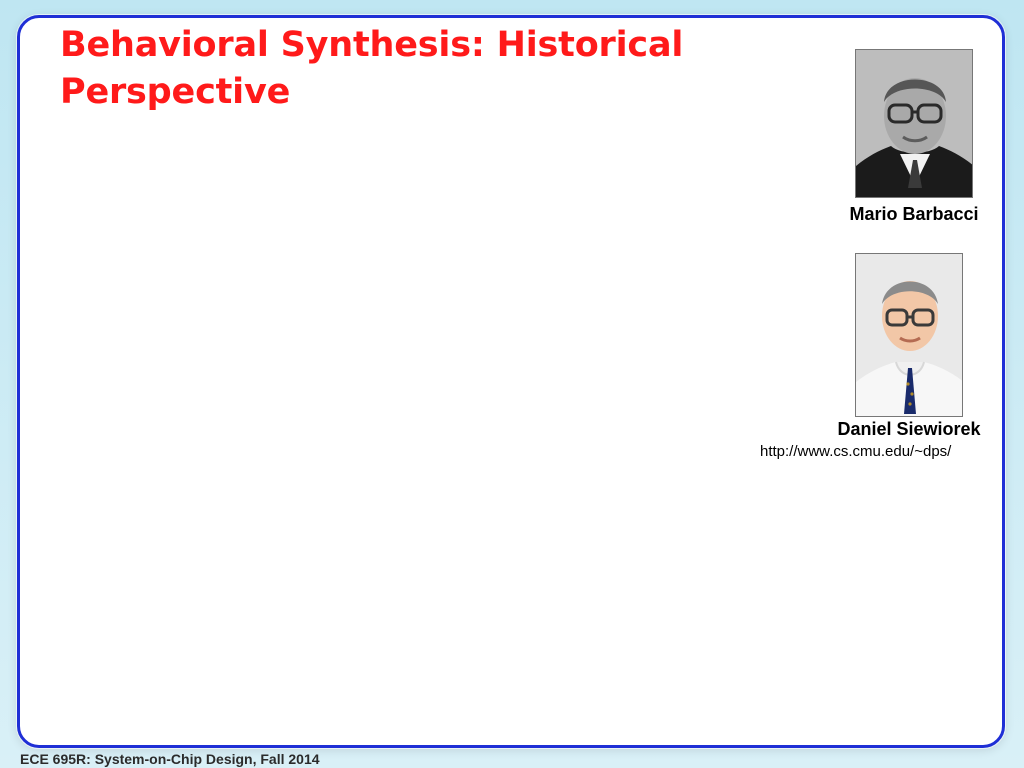 The height and width of the screenshot is (768, 1024). I want to click on portrait-grayscale-icon, so click(914, 123).